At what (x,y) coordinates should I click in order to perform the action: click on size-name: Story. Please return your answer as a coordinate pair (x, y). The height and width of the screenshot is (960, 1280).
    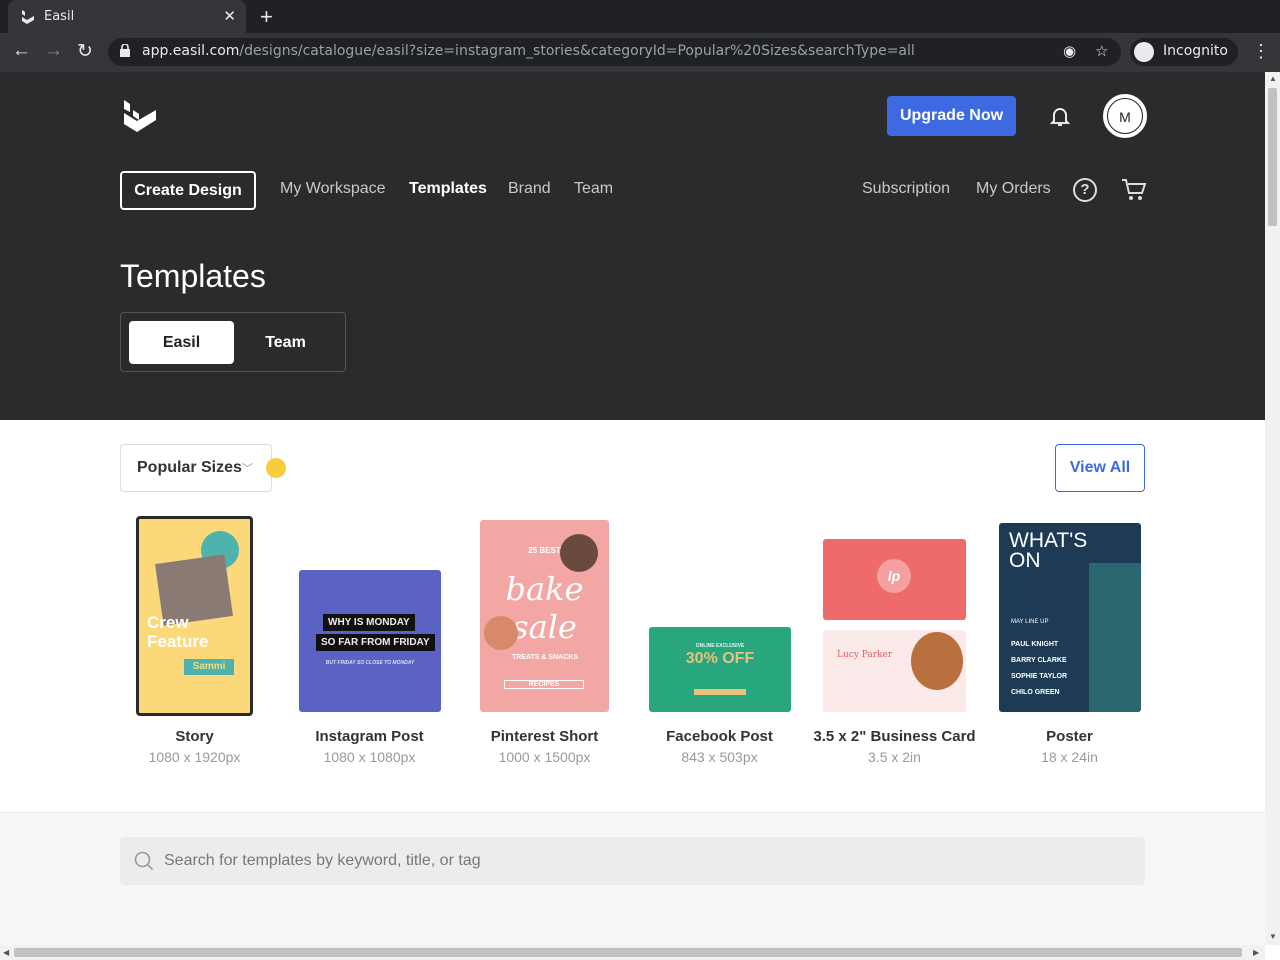
    Looking at the image, I should click on (194, 736).